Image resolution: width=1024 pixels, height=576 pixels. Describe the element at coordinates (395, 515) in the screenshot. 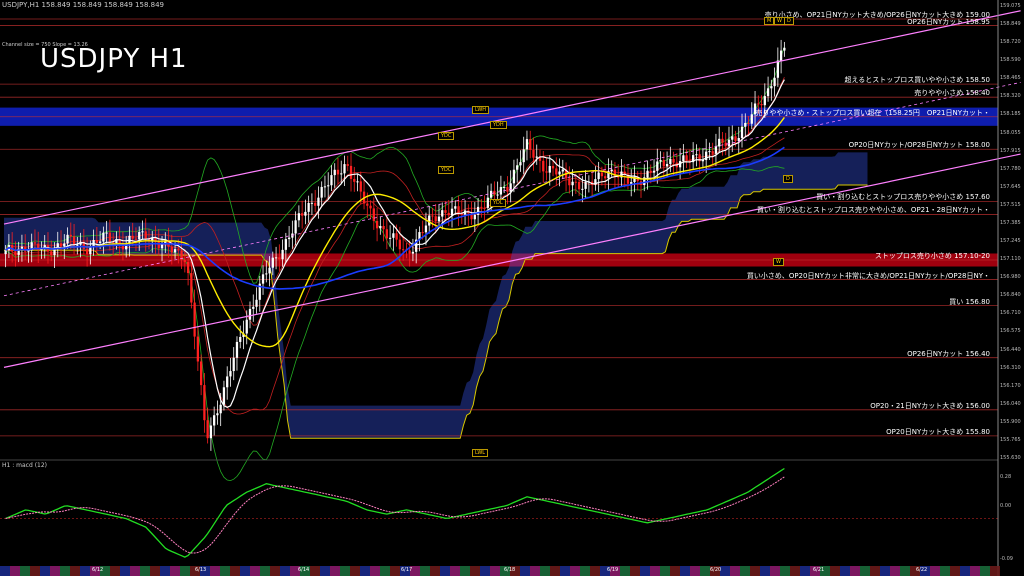

I see `macd-signal-line` at that location.